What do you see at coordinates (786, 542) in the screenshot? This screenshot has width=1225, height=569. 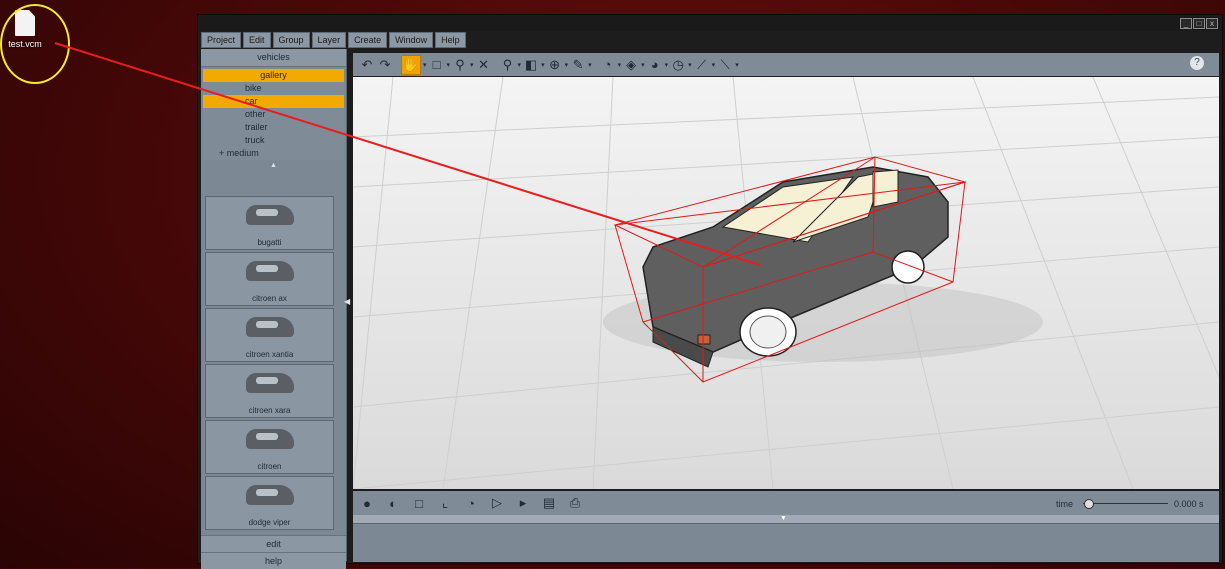 I see `lower-panel` at bounding box center [786, 542].